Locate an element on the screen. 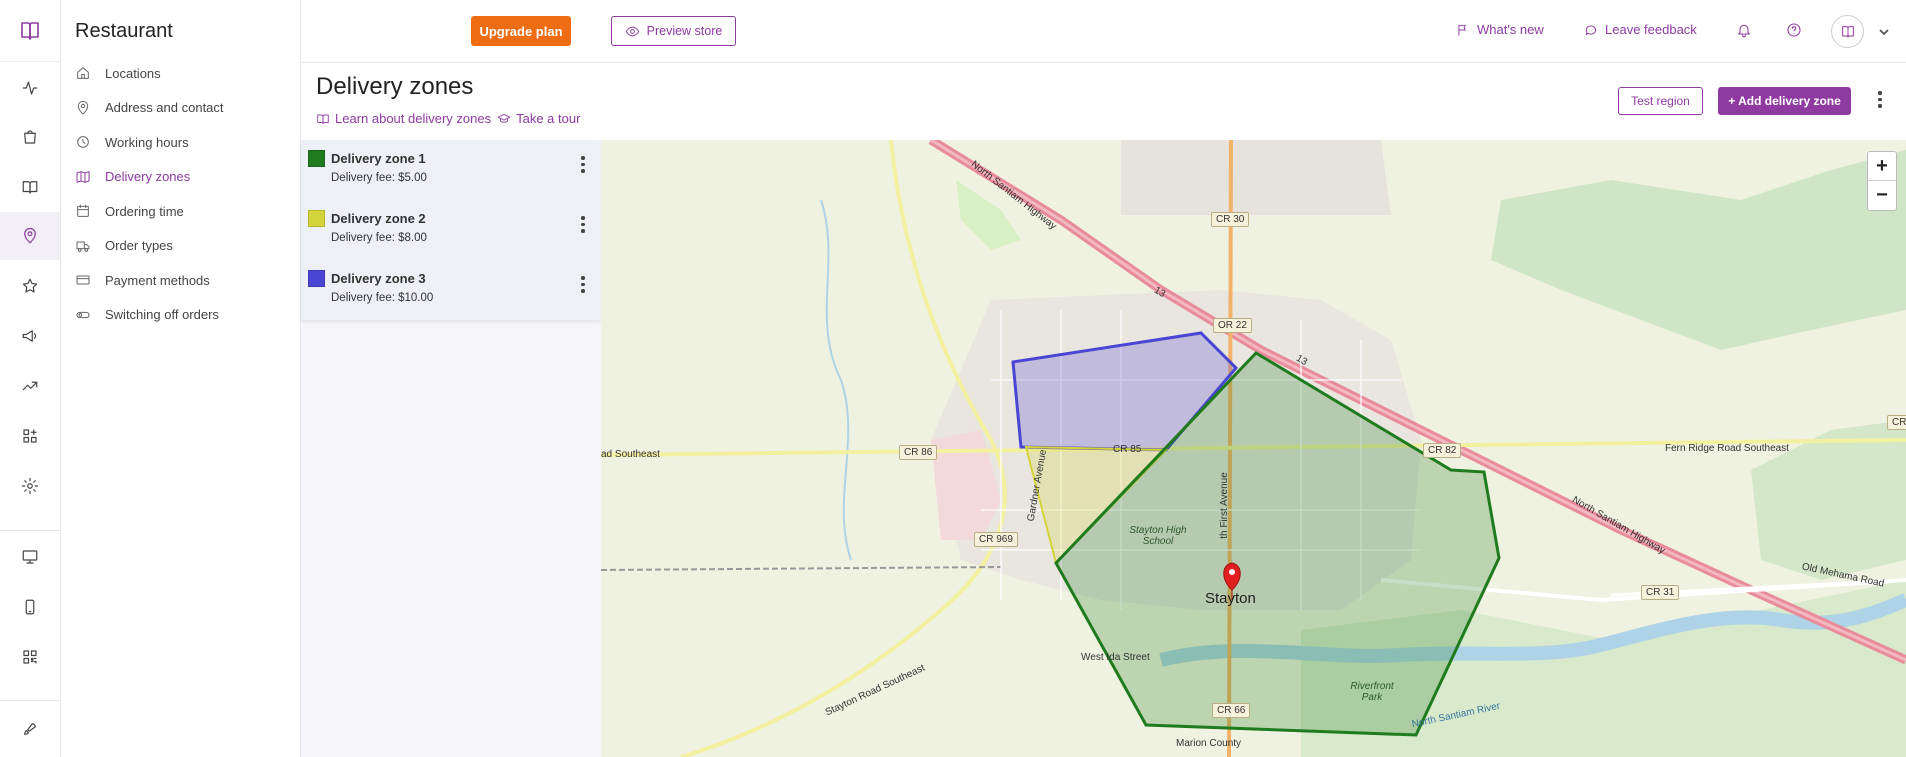 This screenshot has height=757, width=1906. sidebar-item-label: Working hours is located at coordinates (147, 142).